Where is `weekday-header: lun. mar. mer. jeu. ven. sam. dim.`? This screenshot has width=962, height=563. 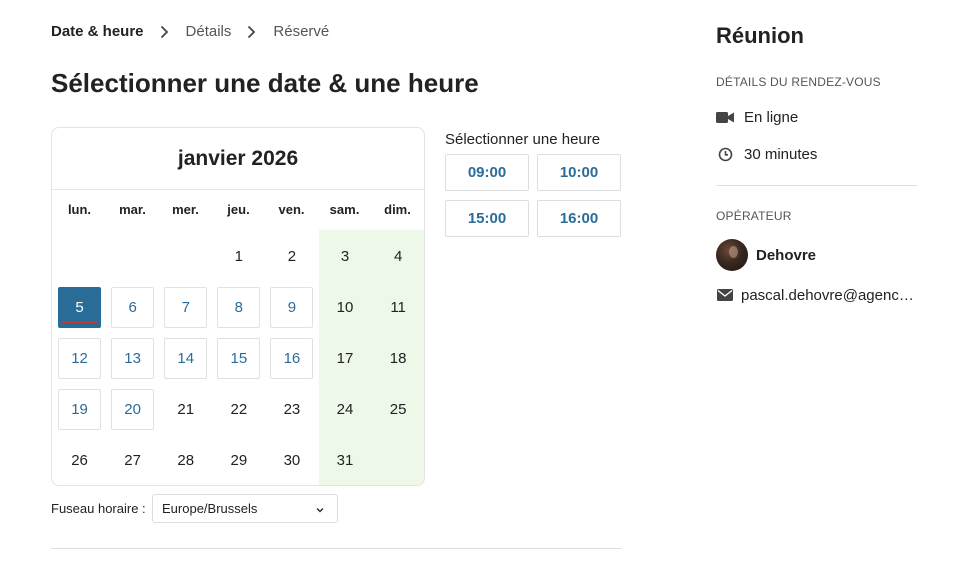 weekday-header: lun. mar. mer. jeu. ven. sam. dim. is located at coordinates (238, 209).